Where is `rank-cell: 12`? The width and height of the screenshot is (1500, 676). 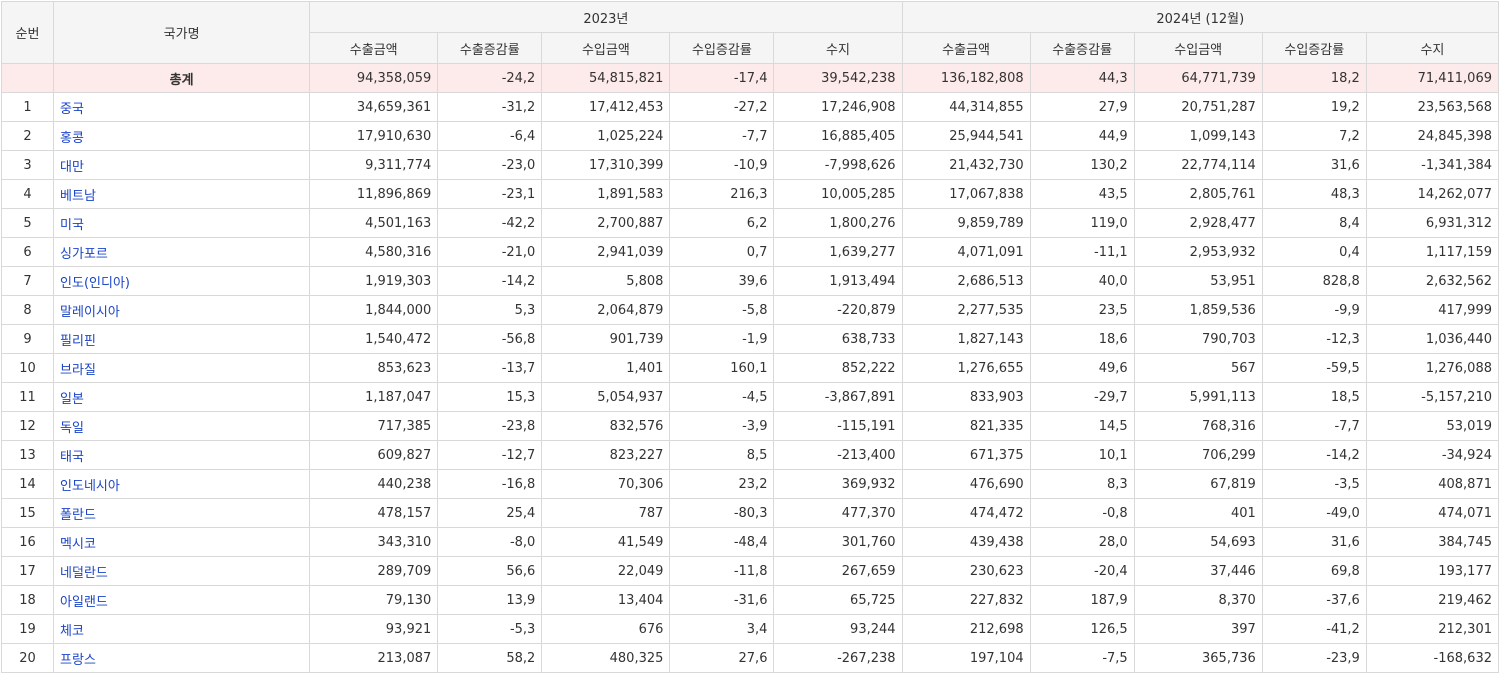
rank-cell: 12 is located at coordinates (27, 426).